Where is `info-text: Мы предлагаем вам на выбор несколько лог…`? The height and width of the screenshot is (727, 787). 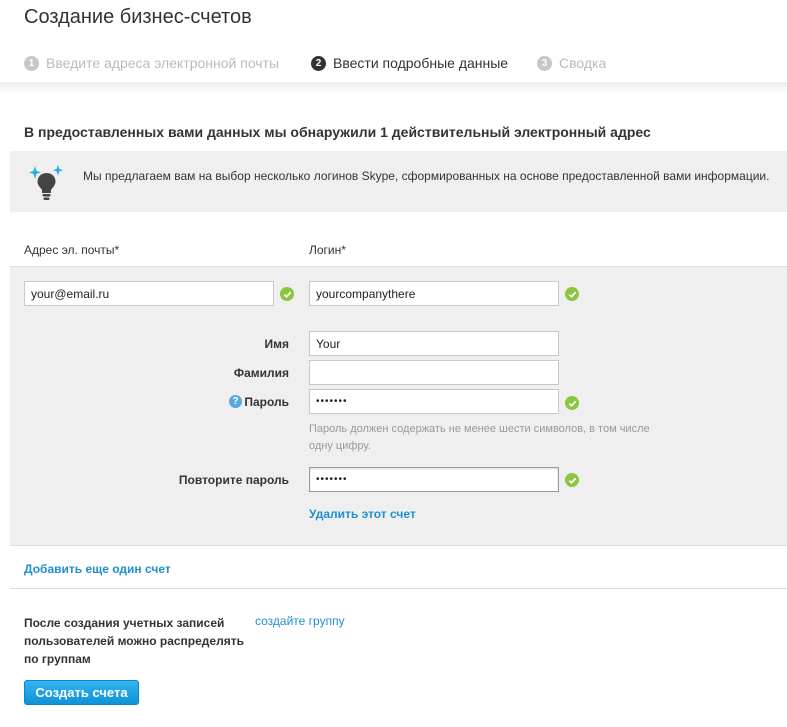 info-text: Мы предлагаем вам на выбор несколько лог… is located at coordinates (426, 176).